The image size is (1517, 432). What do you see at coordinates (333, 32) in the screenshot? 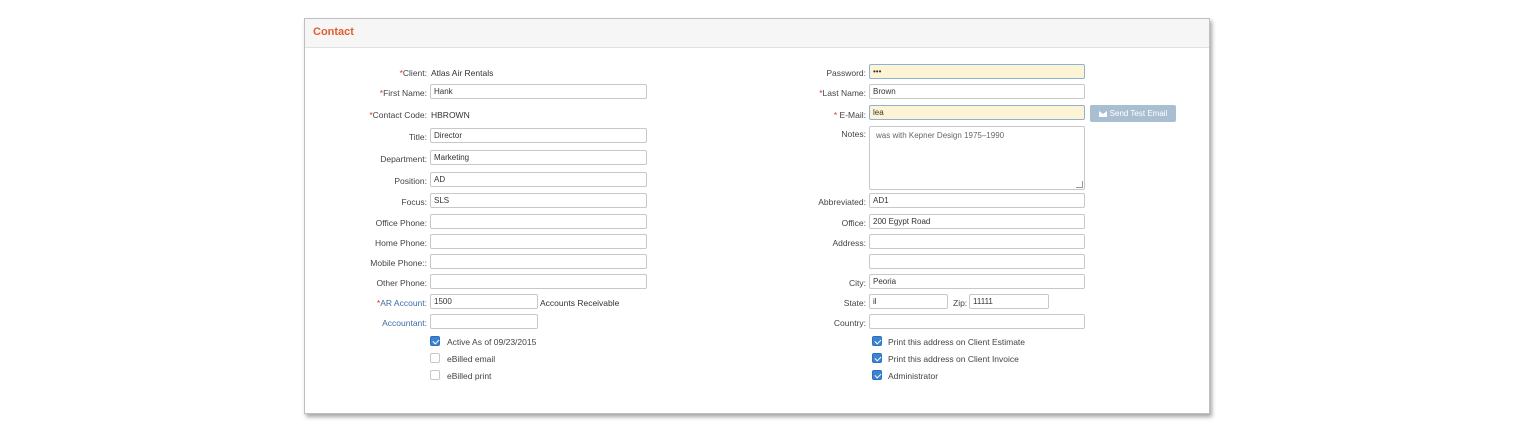
I see `panel-title: Contact` at bounding box center [333, 32].